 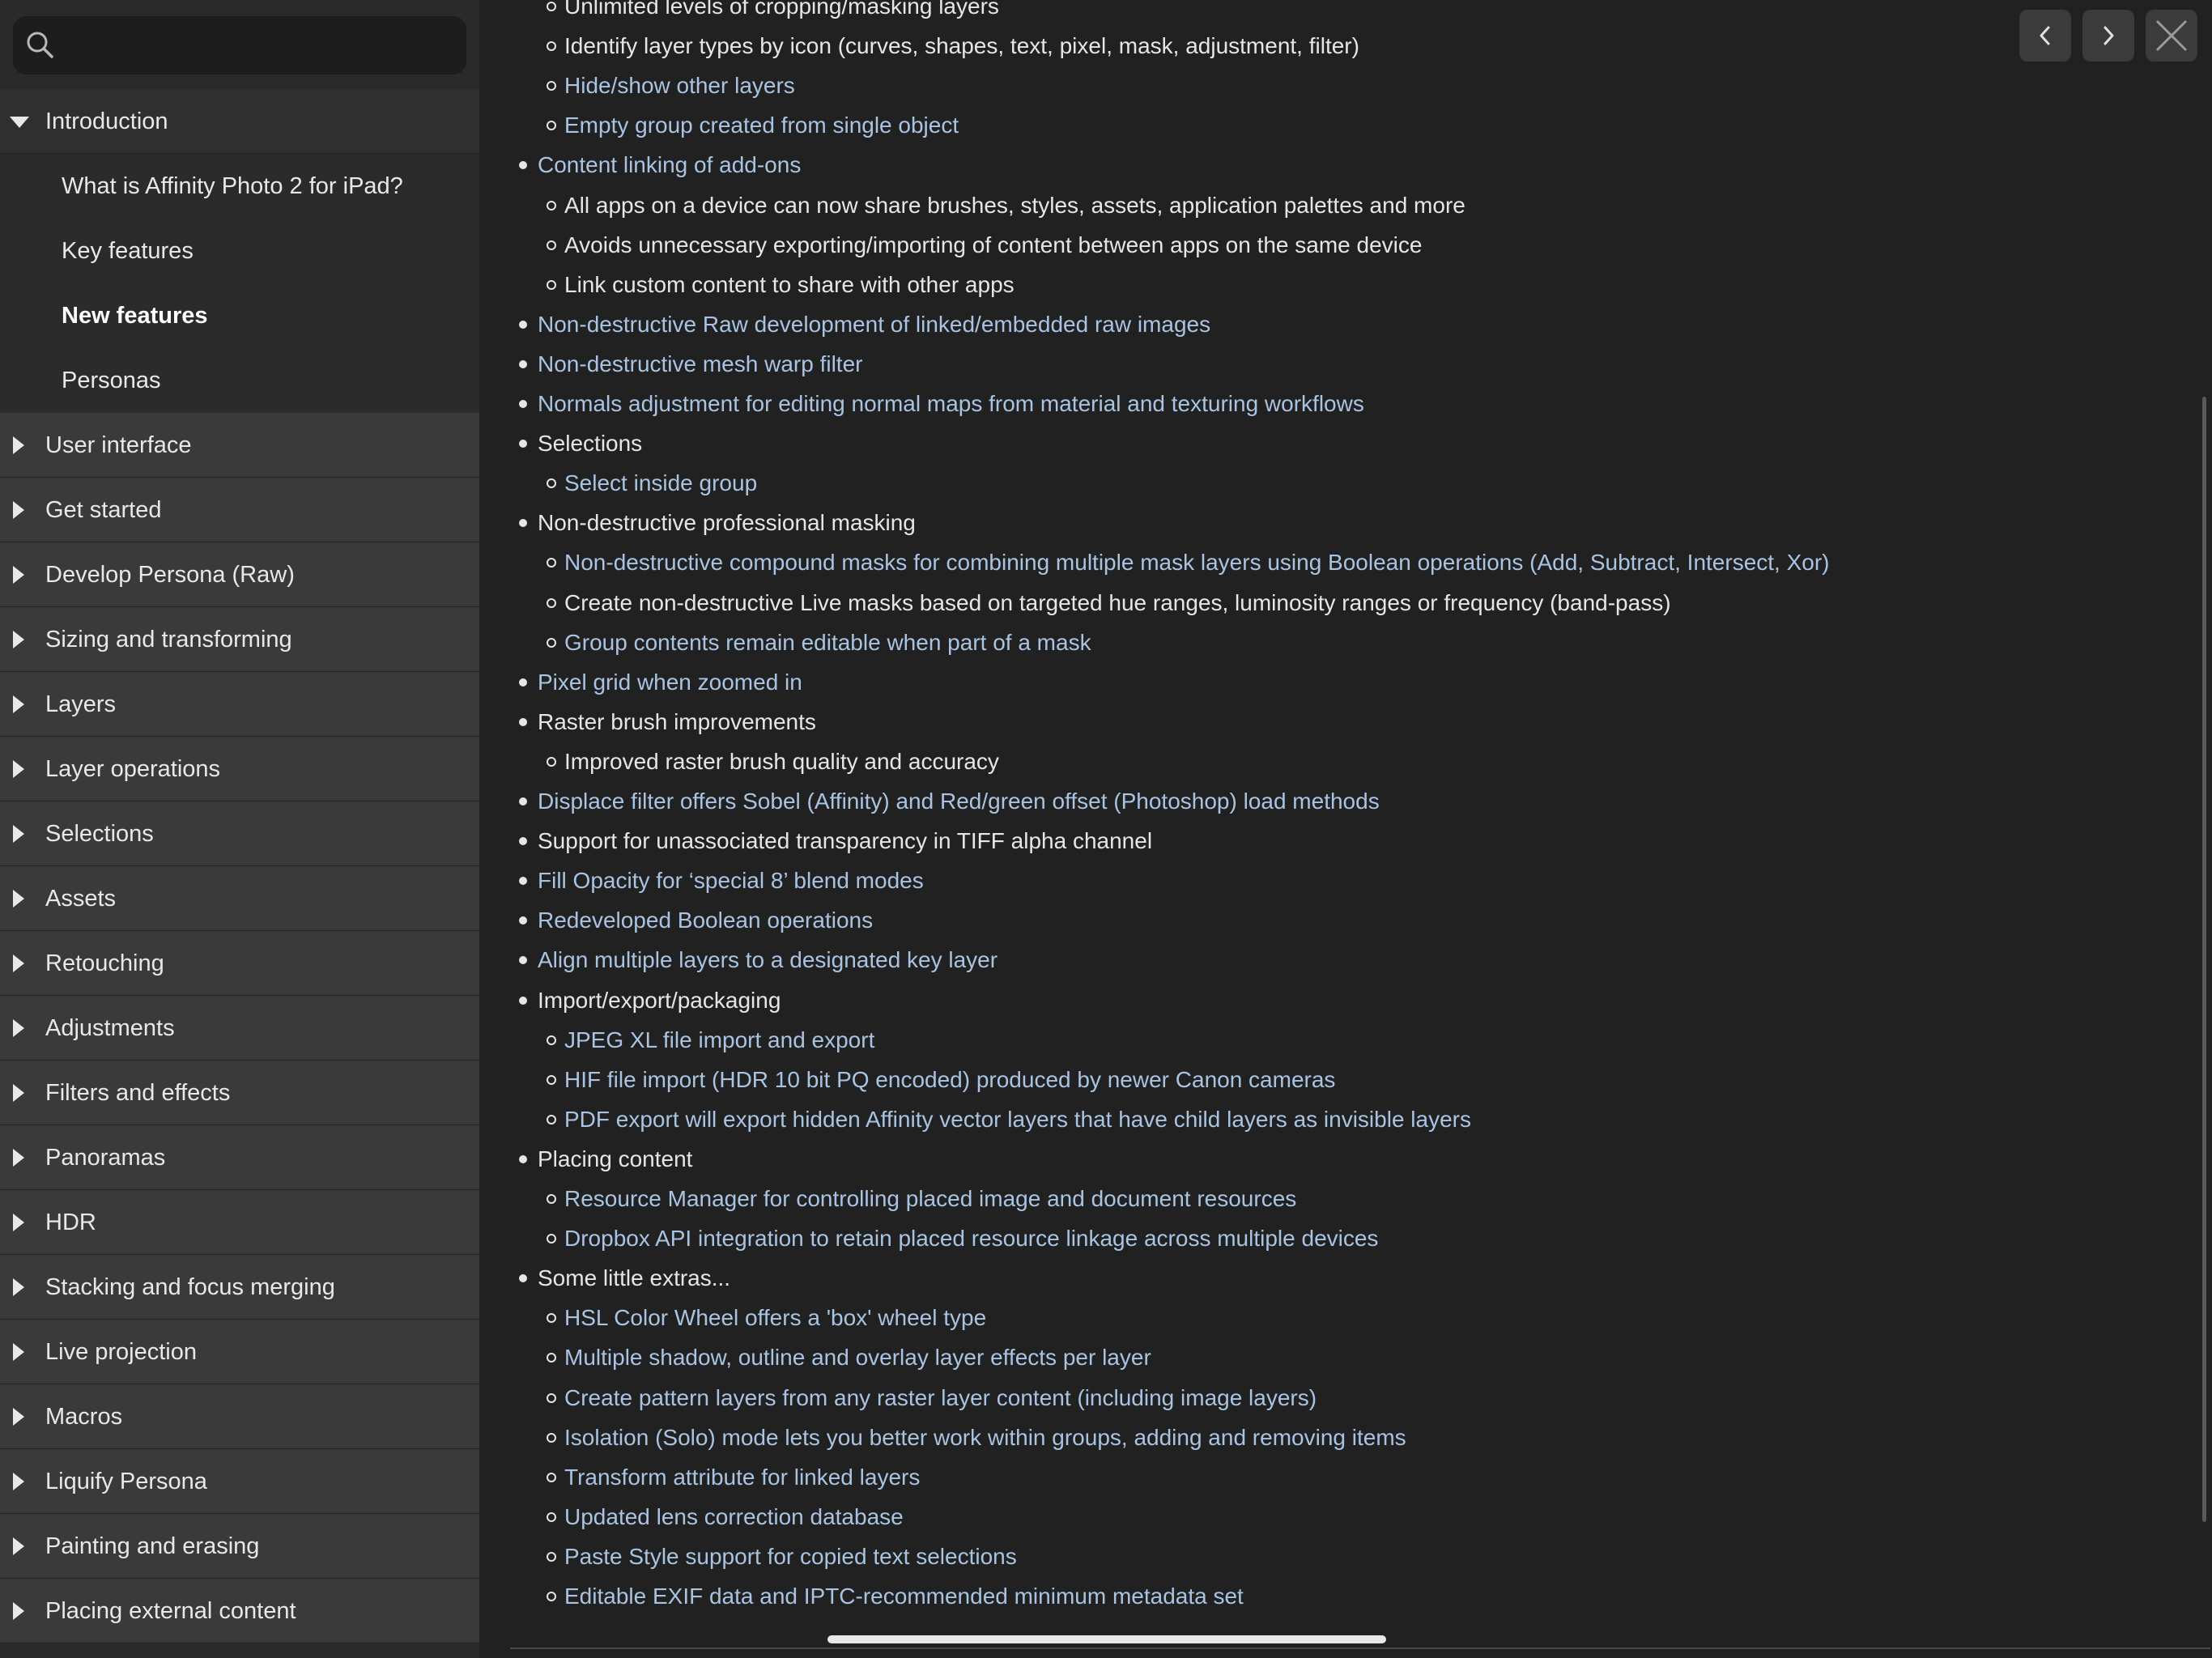 I want to click on sidebar-item-section: Develop Persona (Raw), so click(x=240, y=574).